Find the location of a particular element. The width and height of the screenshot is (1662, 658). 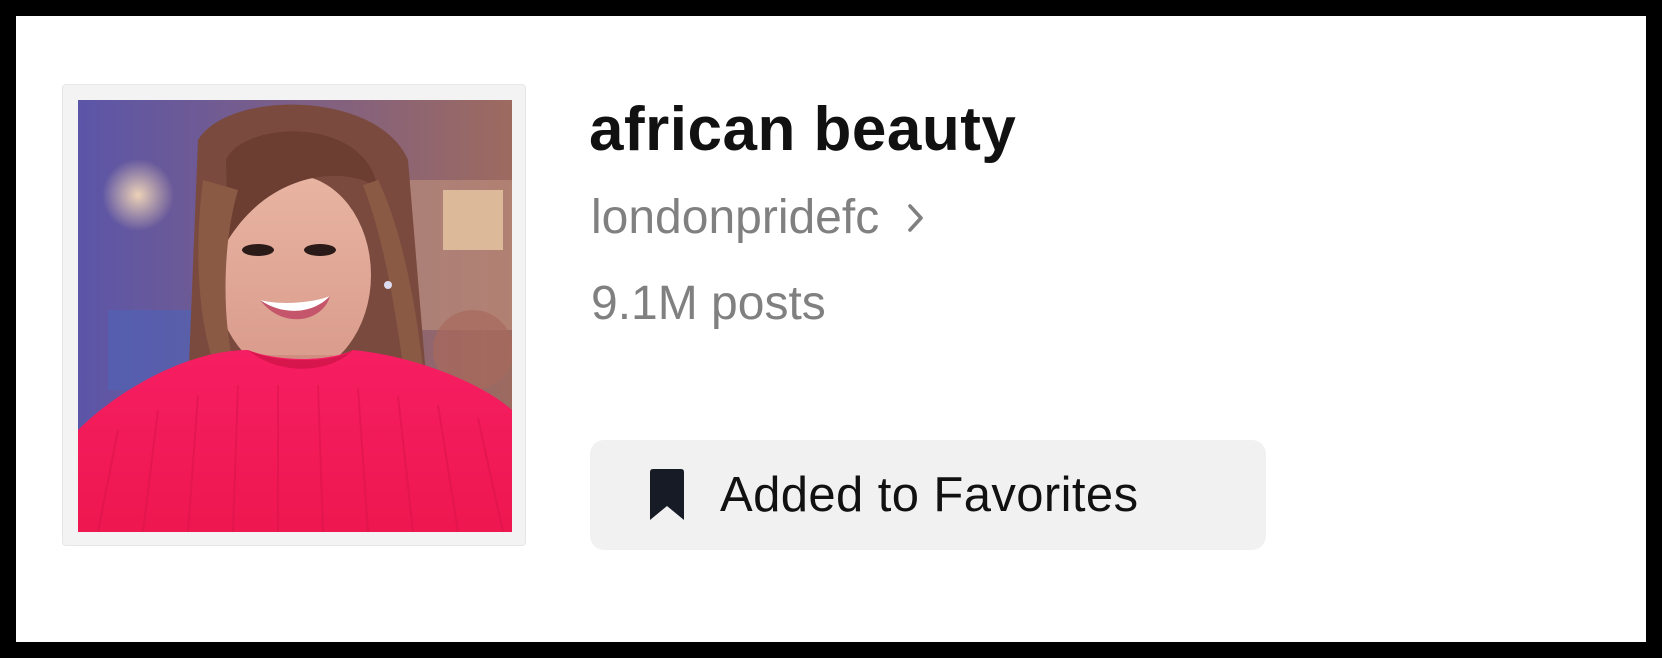

post-count: 9.1M posts is located at coordinates (708, 303).